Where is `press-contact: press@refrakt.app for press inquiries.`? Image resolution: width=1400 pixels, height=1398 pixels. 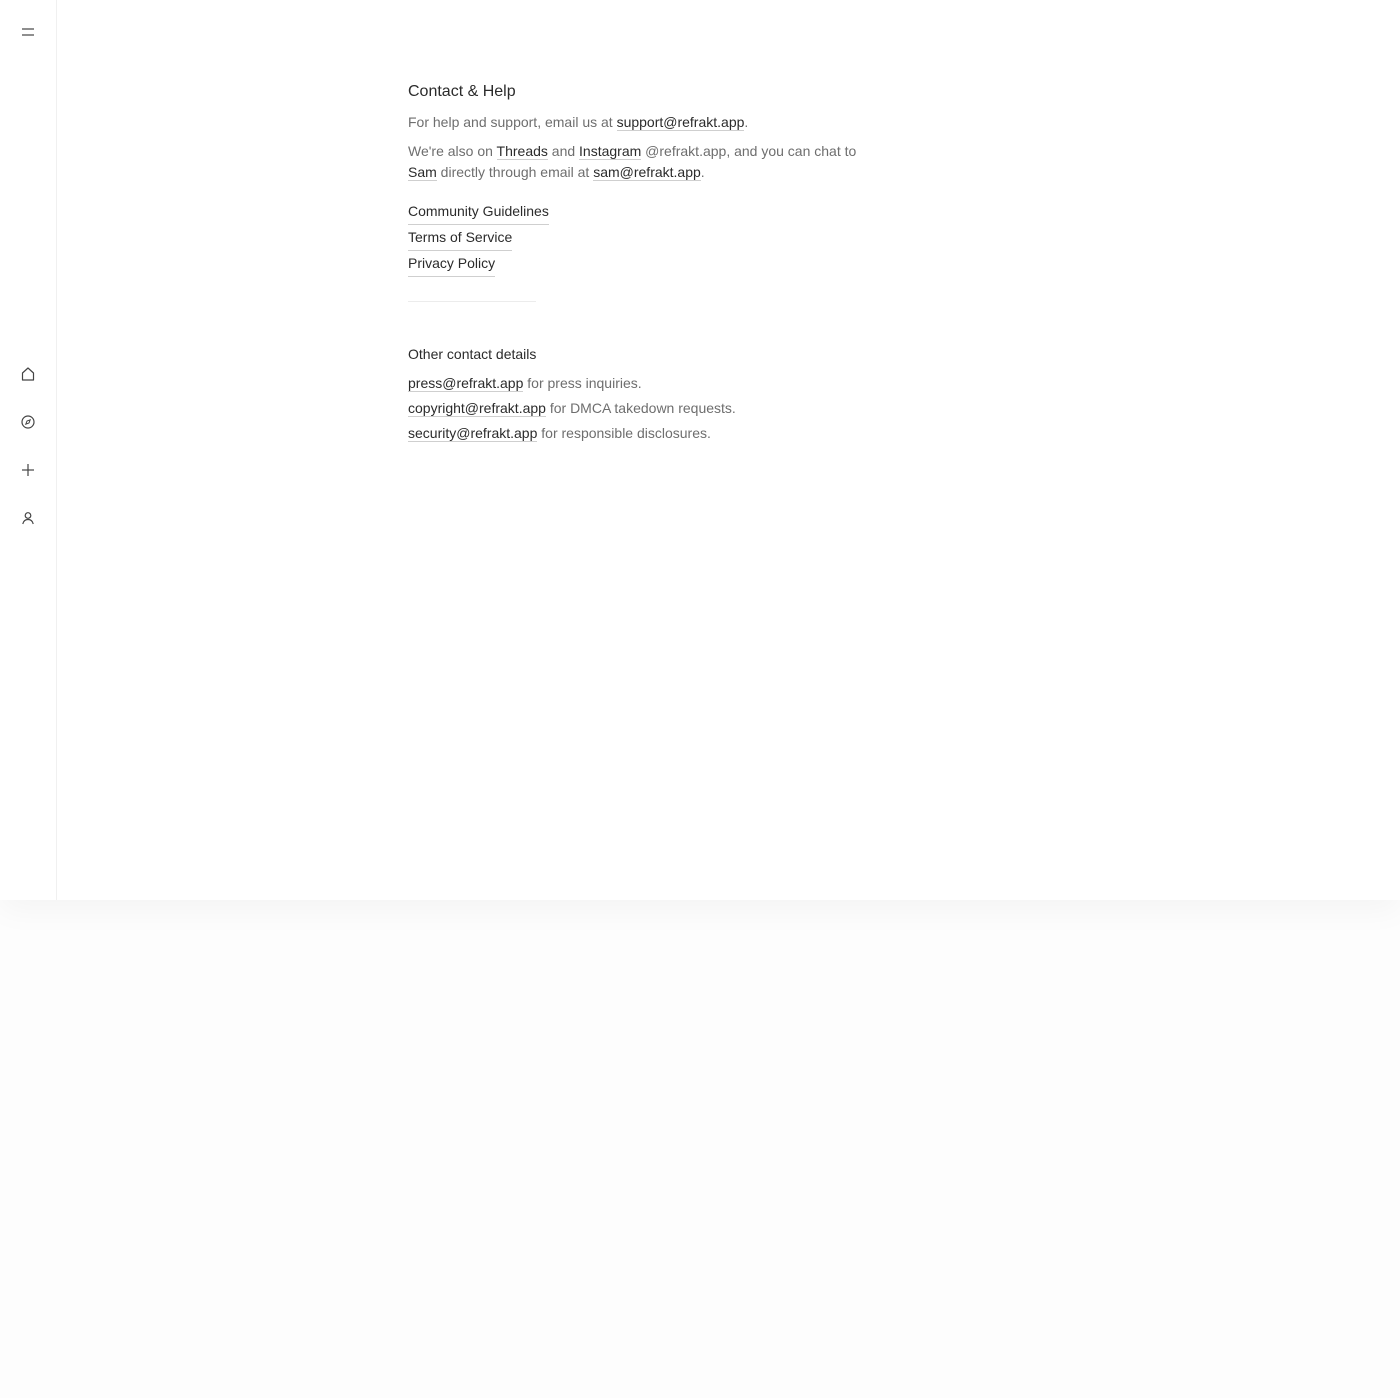 press-contact: press@refrakt.app for press inquiries. is located at coordinates (638, 383).